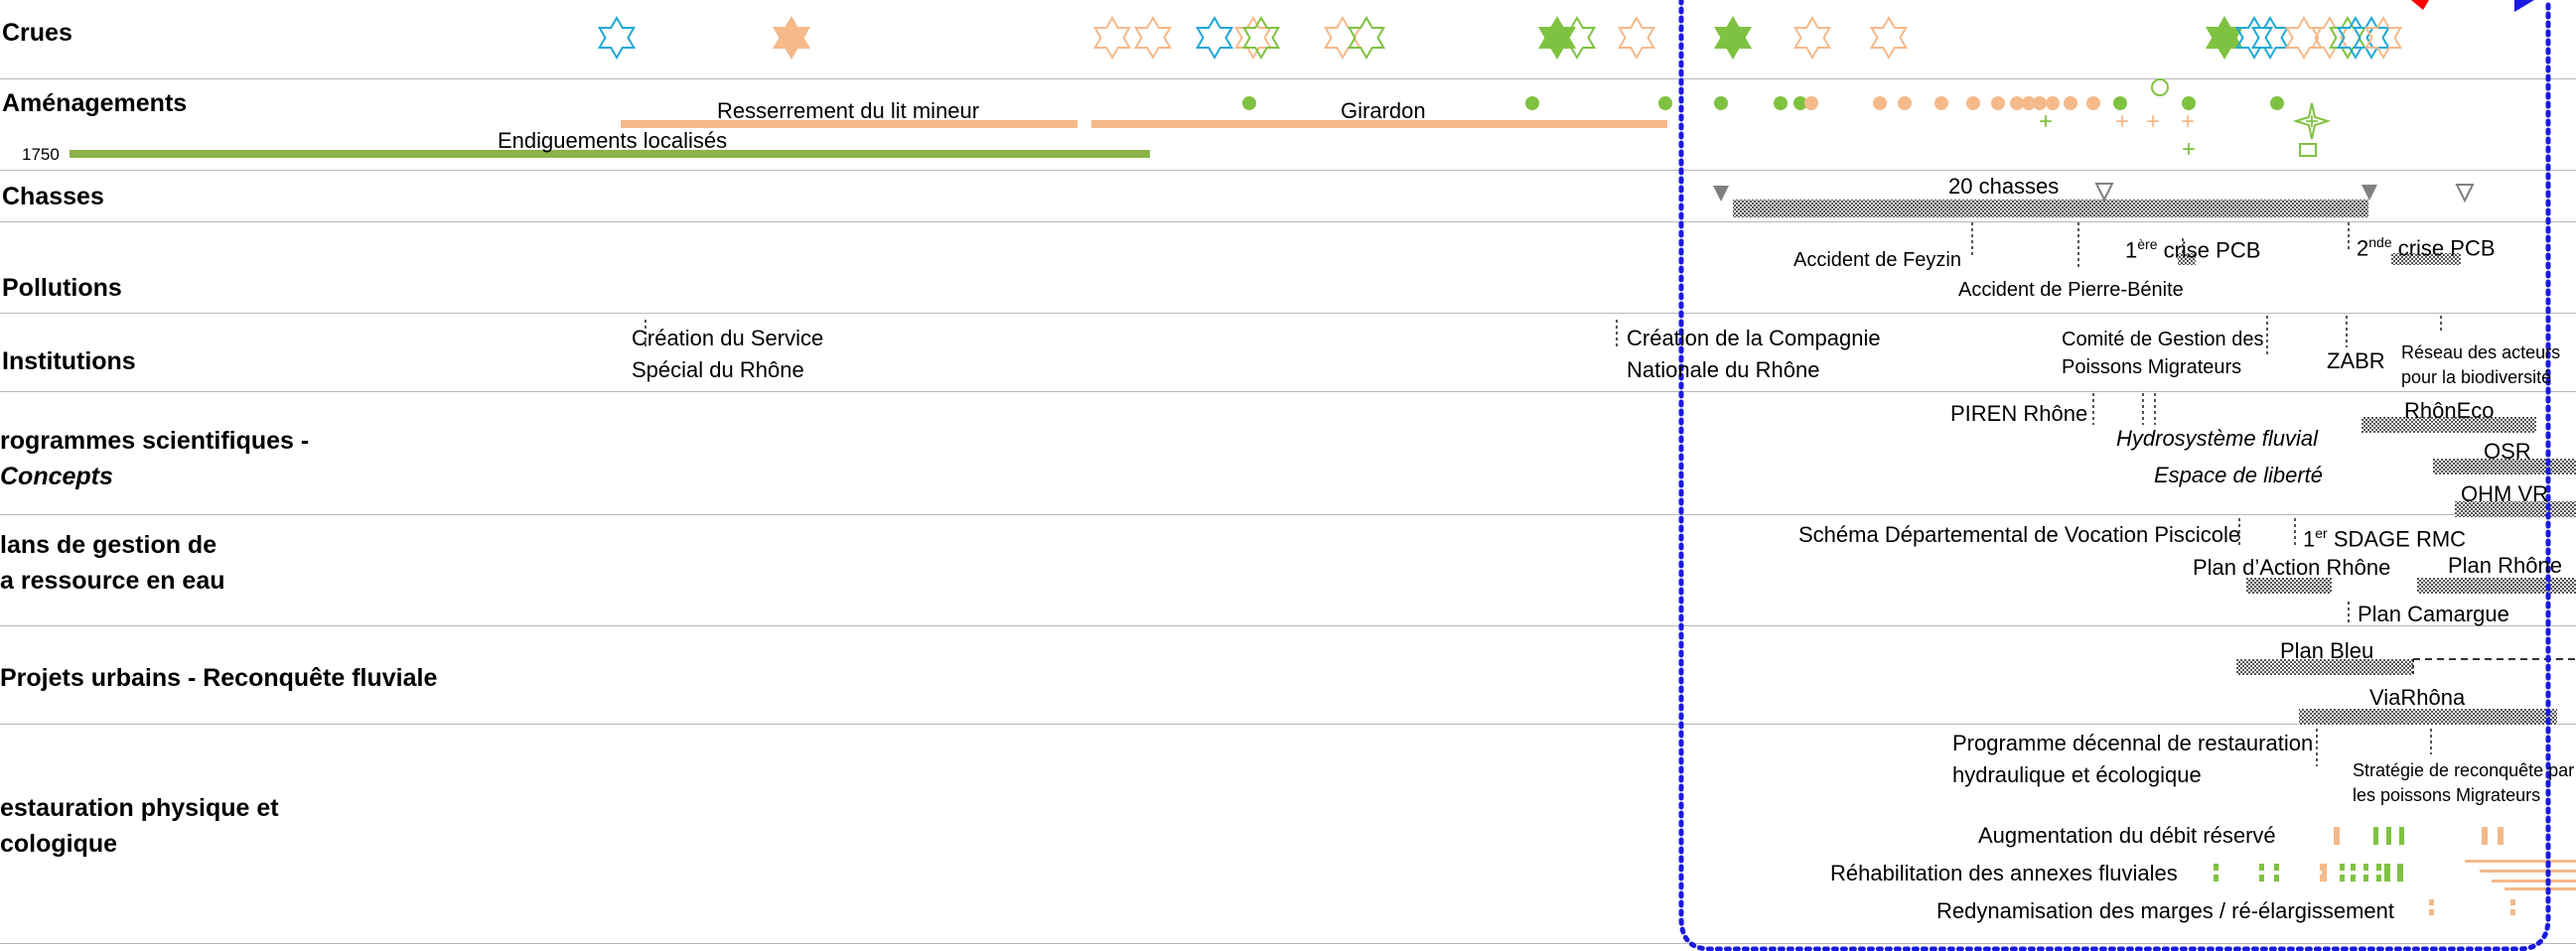 Image resolution: width=2576 pixels, height=951 pixels. Describe the element at coordinates (2217, 438) in the screenshot. I see `prog-hydrosysteme: Hydrosystème fluvial` at that location.